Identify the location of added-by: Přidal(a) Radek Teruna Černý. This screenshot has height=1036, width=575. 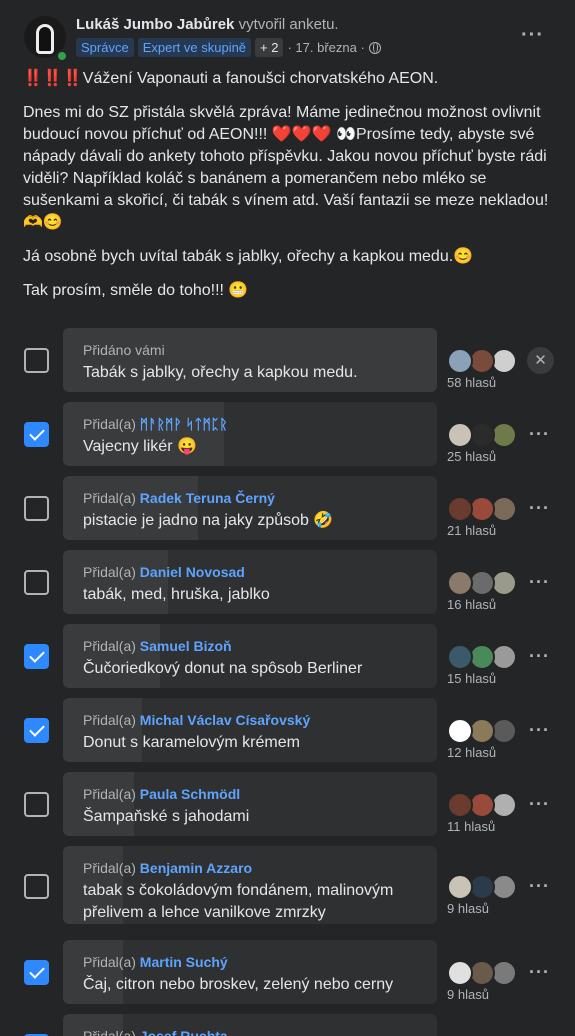
(253, 498).